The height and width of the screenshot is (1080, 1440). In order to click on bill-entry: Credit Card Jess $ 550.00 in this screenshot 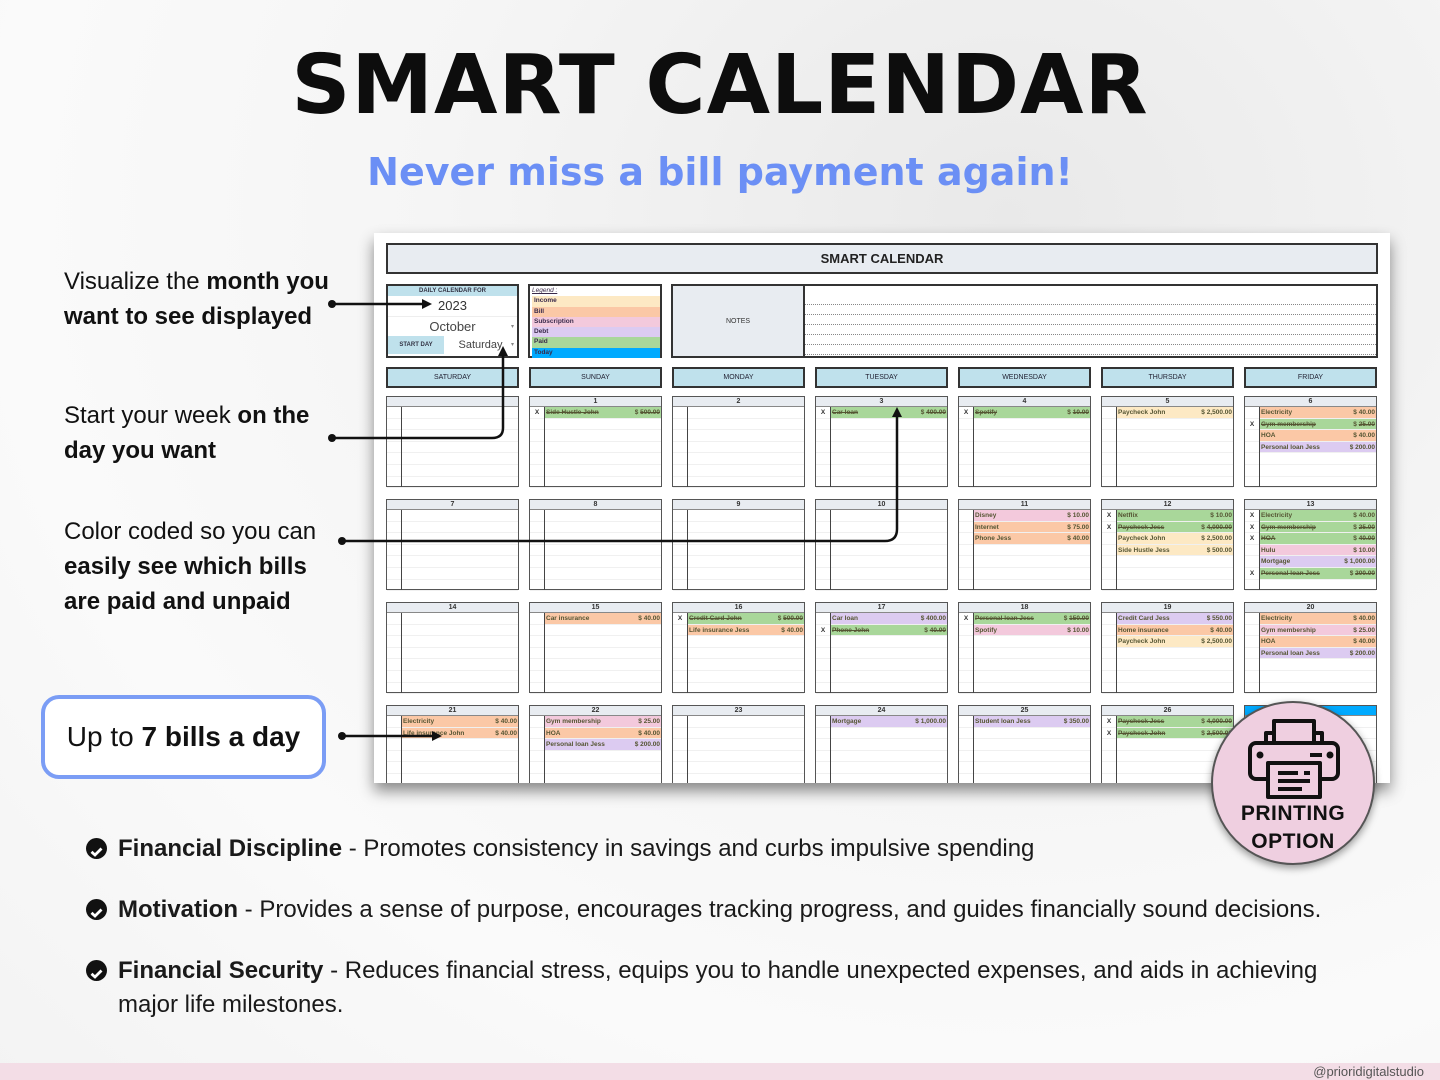, I will do `click(1167, 619)`.